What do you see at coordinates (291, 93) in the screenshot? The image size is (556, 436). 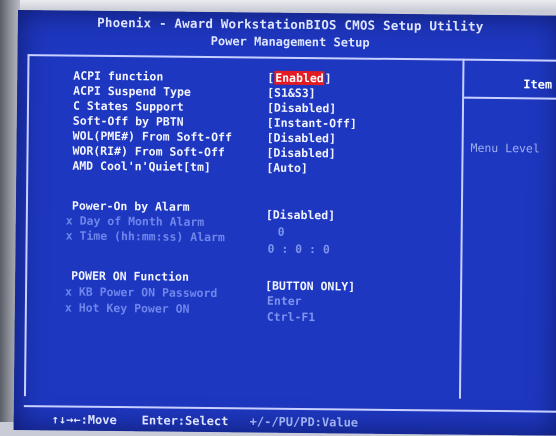 I see `acpi-suspend-type-value: [S1&S3]` at bounding box center [291, 93].